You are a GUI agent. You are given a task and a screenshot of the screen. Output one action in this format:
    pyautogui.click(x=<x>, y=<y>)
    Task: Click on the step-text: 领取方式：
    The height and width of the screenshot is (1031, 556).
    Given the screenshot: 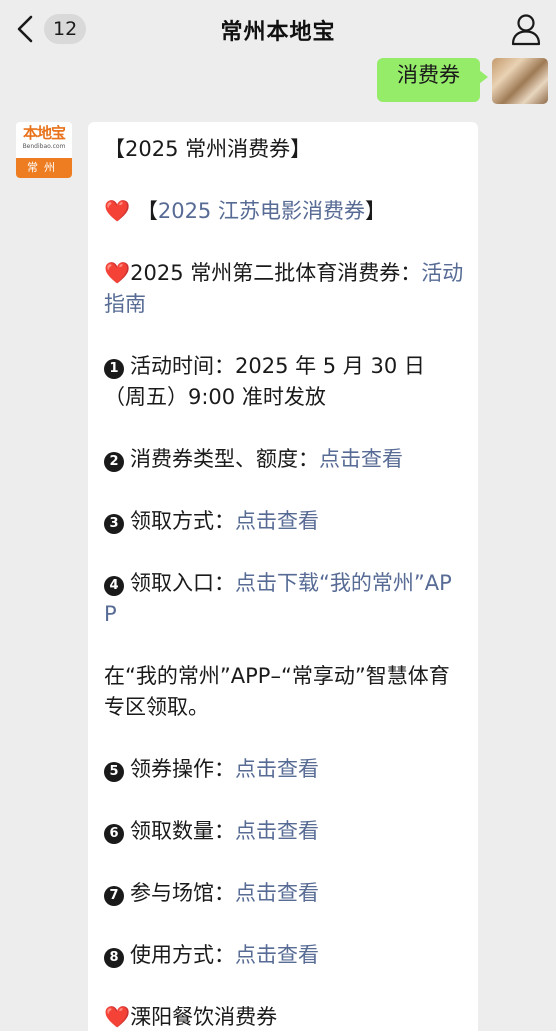 What is the action you would take?
    pyautogui.click(x=182, y=521)
    